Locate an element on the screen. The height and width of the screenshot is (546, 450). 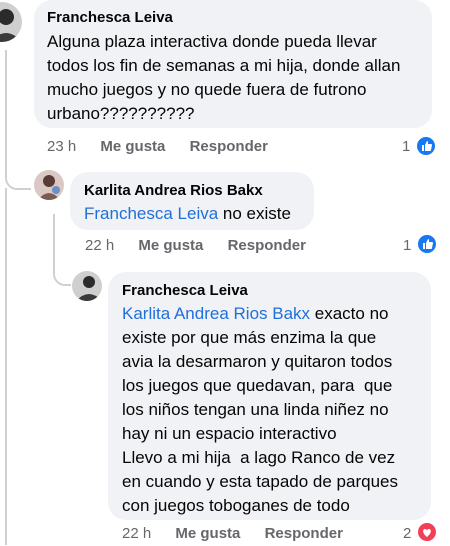
mention-link: Karlita Andrea Rios Bakx is located at coordinates (216, 313).